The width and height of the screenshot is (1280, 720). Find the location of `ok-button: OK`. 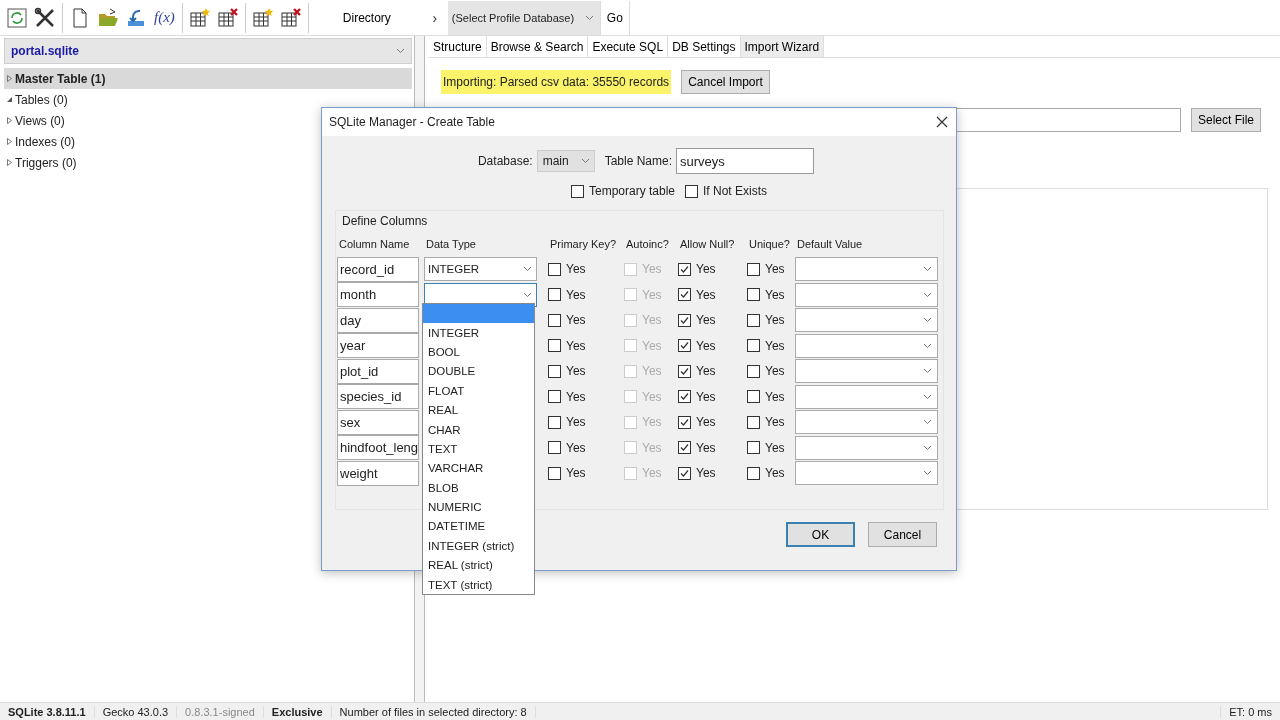

ok-button: OK is located at coordinates (820, 534).